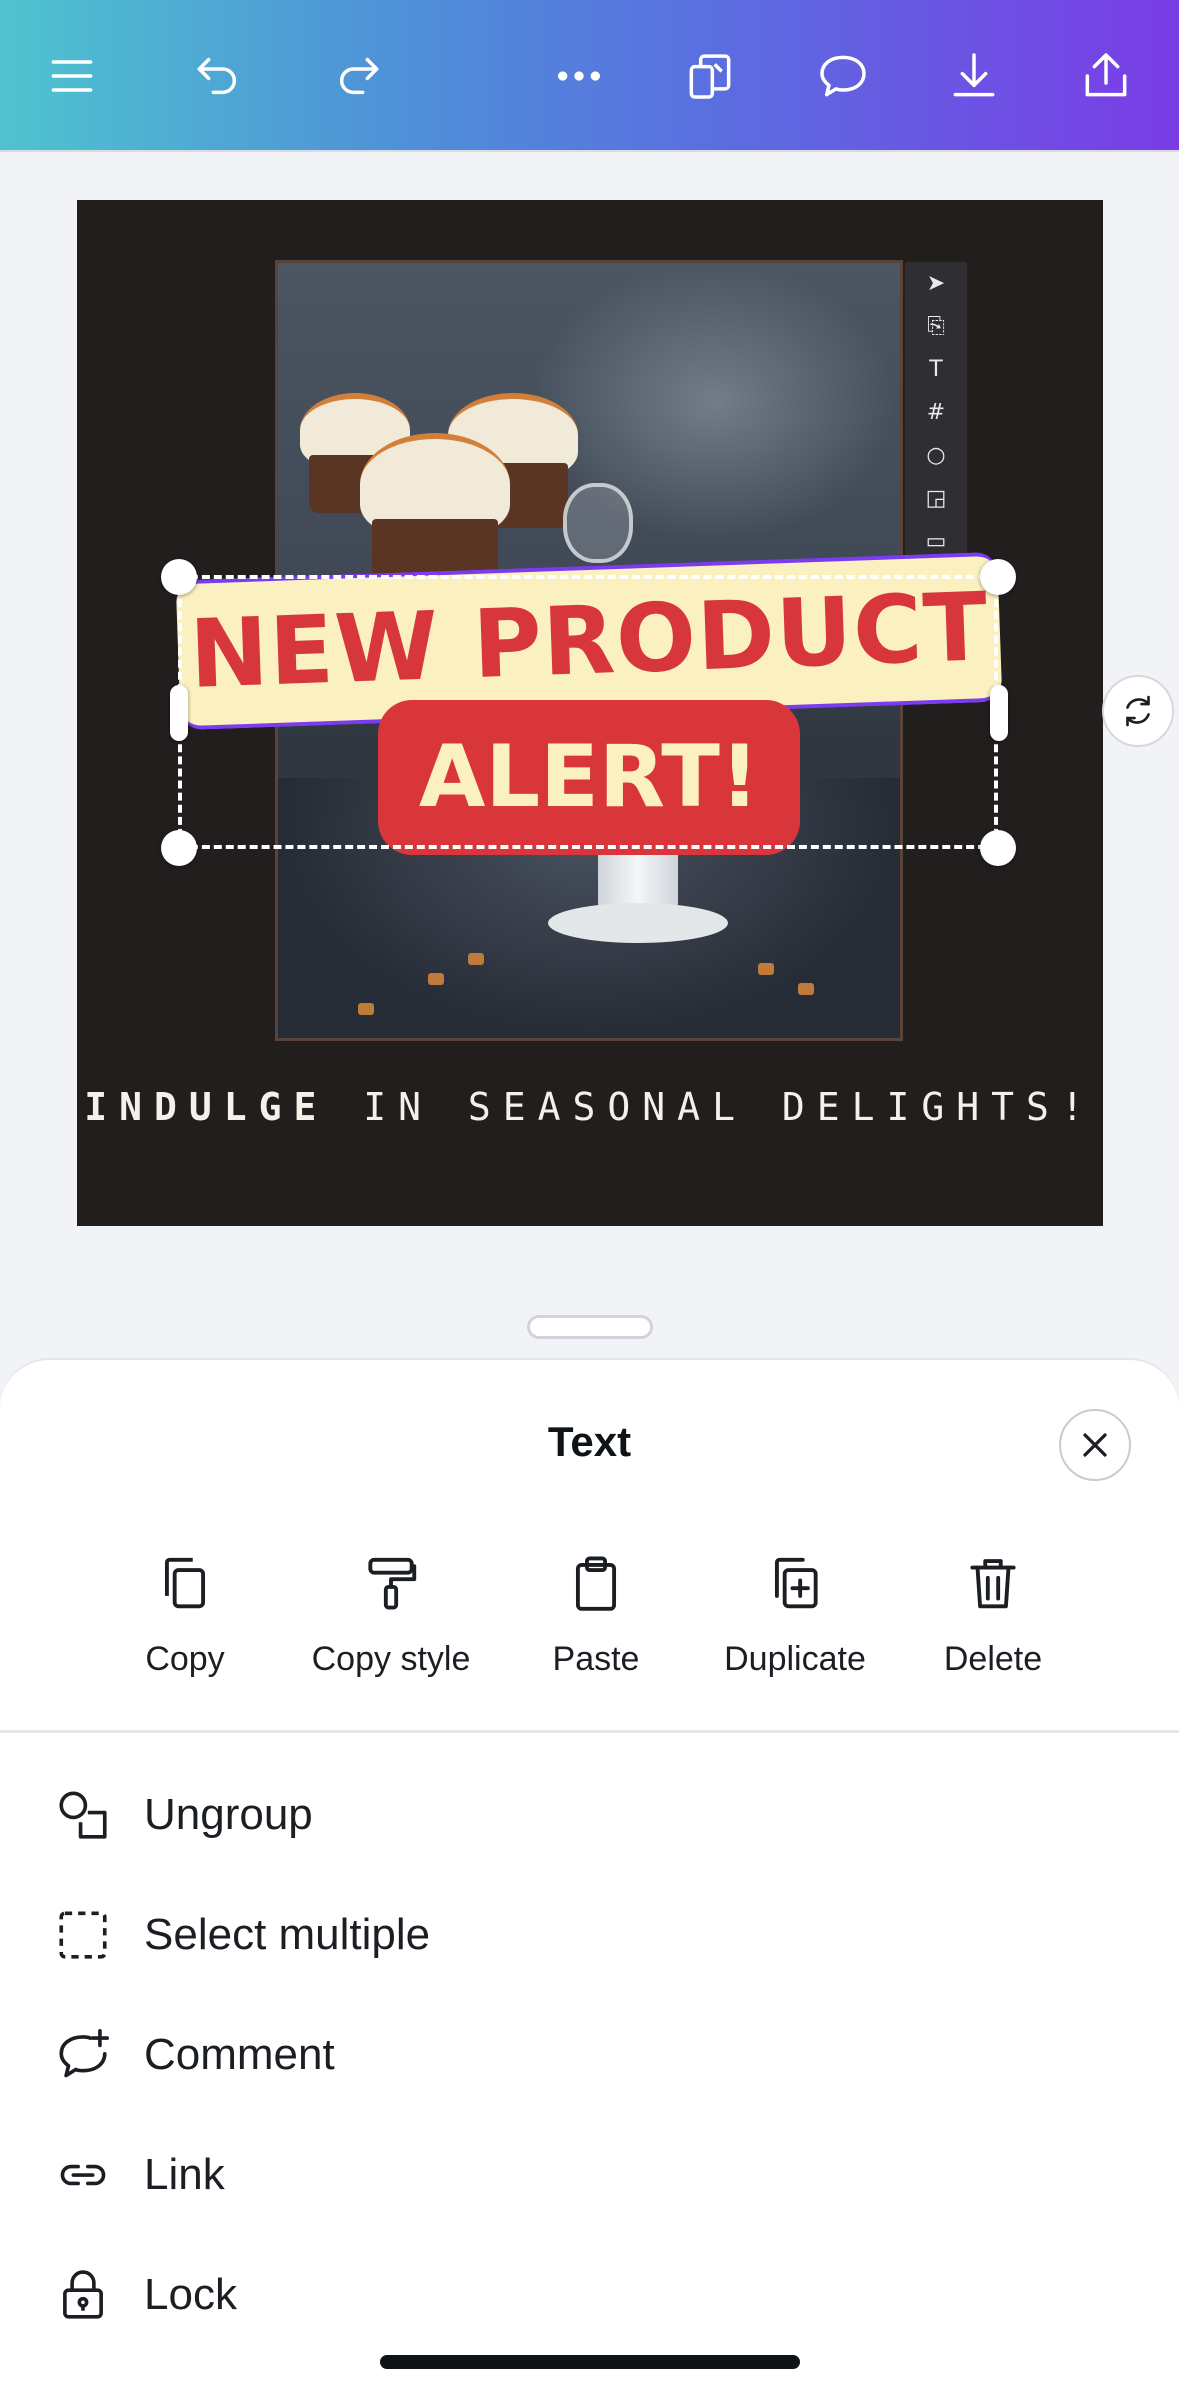 This screenshot has height=2396, width=1179. I want to click on resize-handle-bottom-left, so click(179, 848).